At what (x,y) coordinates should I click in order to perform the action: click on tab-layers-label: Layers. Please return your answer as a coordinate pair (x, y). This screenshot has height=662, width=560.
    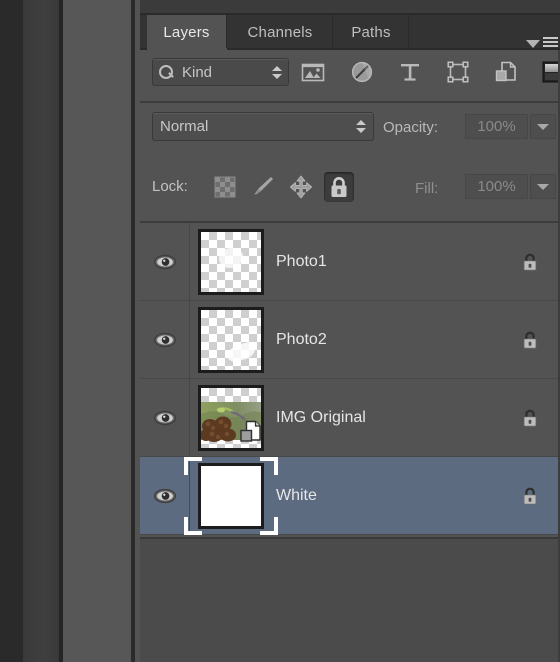
    Looking at the image, I should click on (186, 32).